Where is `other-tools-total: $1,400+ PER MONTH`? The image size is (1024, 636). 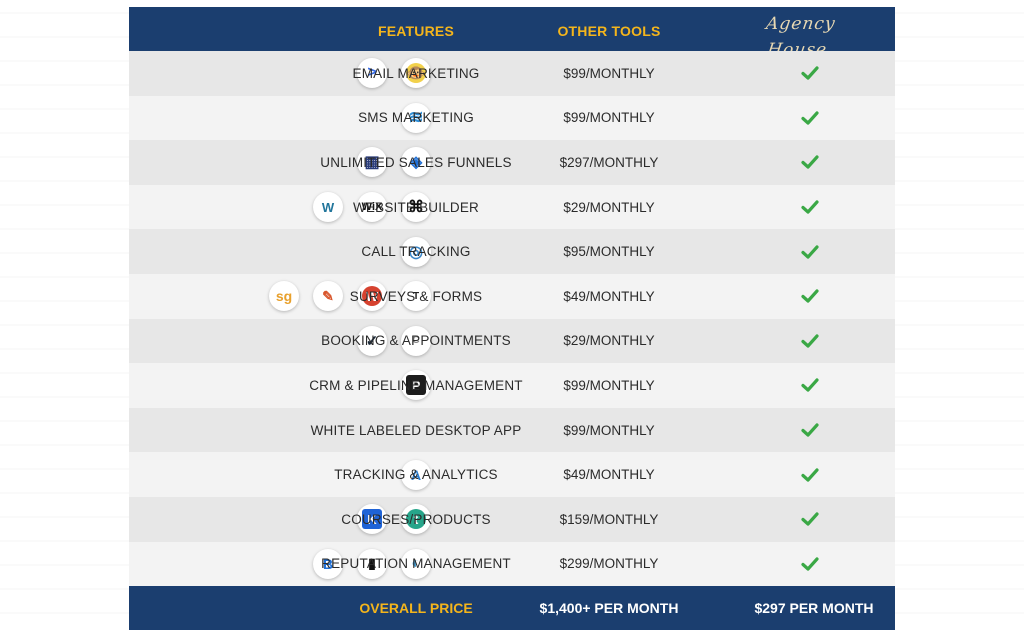
other-tools-total: $1,400+ PER MONTH is located at coordinates (609, 608).